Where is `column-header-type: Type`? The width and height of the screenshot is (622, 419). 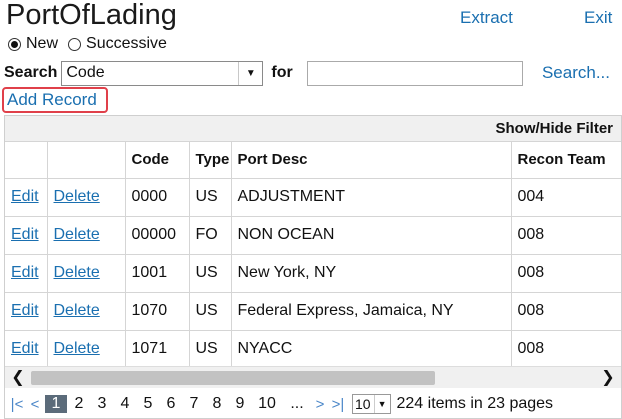 column-header-type: Type is located at coordinates (210, 160).